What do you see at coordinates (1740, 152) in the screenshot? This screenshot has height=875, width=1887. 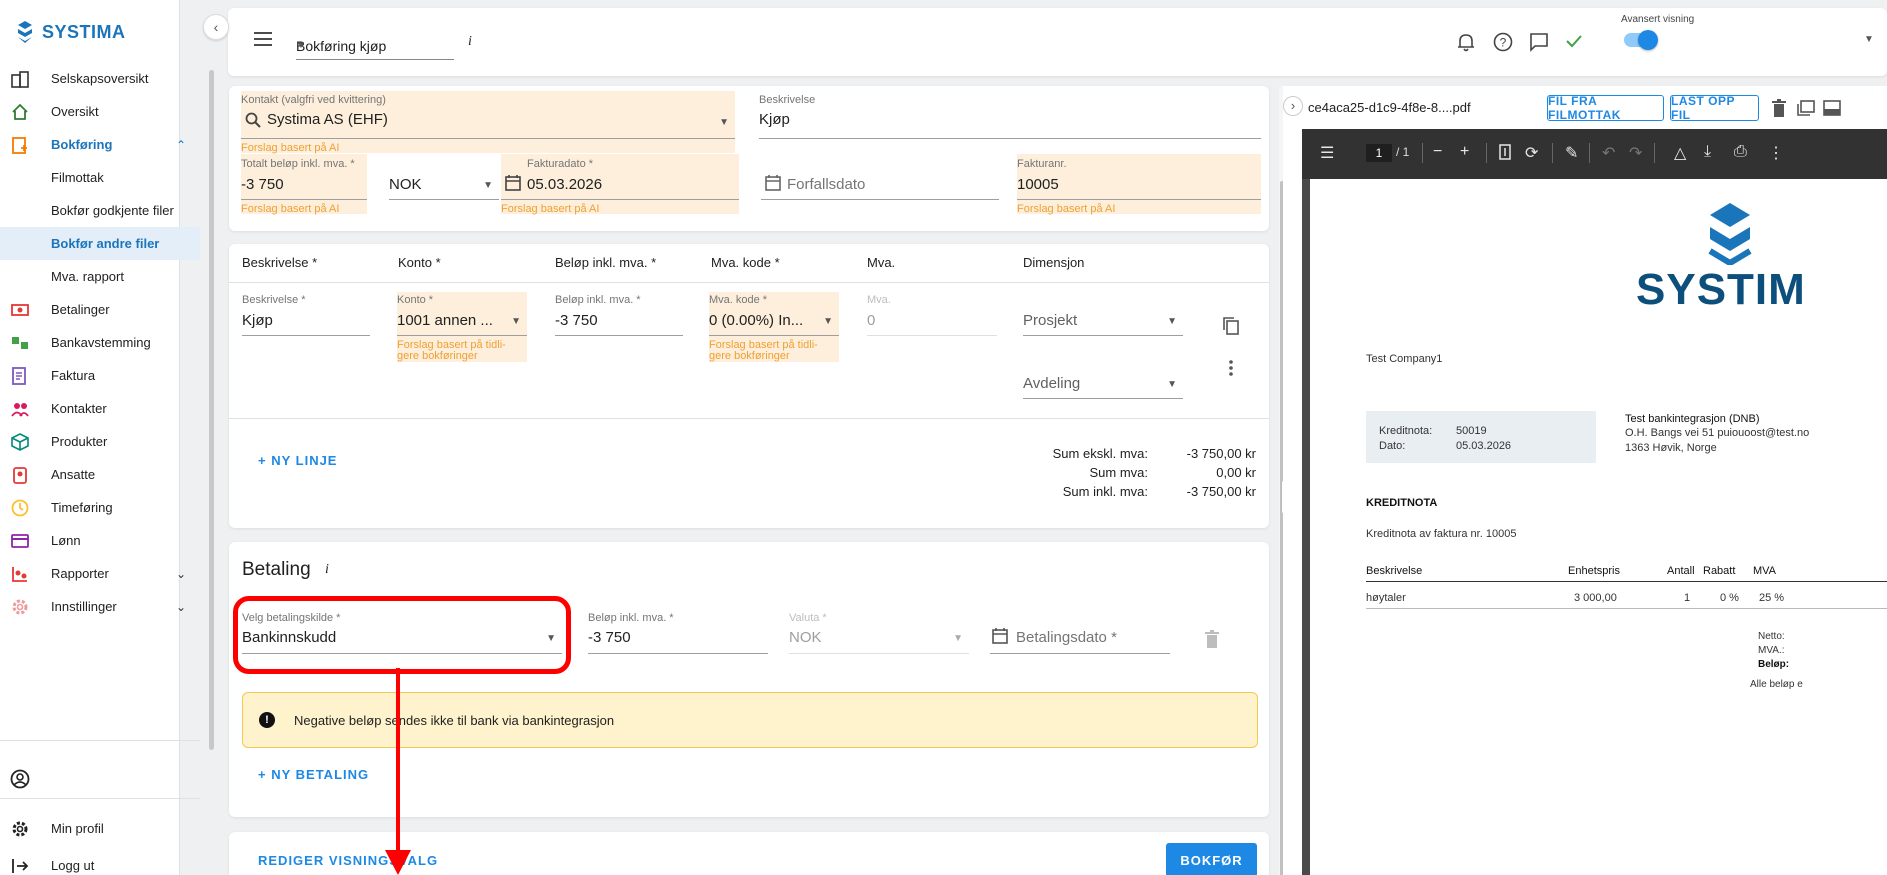 I see `print-icon: ⎙` at bounding box center [1740, 152].